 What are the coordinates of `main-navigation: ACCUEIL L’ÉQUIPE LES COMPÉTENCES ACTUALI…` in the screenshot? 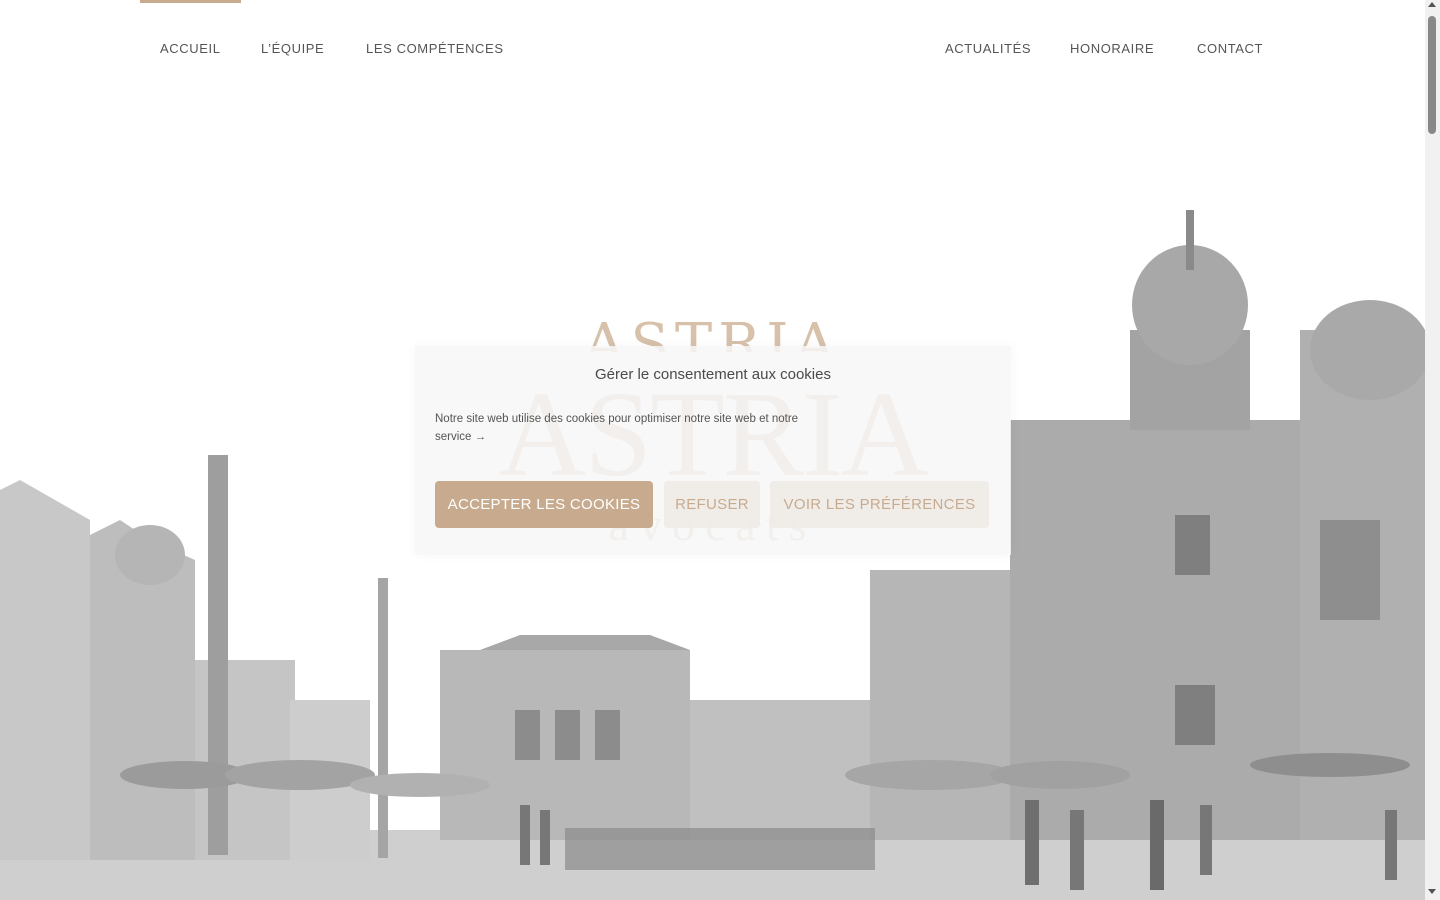 It's located at (712, 51).